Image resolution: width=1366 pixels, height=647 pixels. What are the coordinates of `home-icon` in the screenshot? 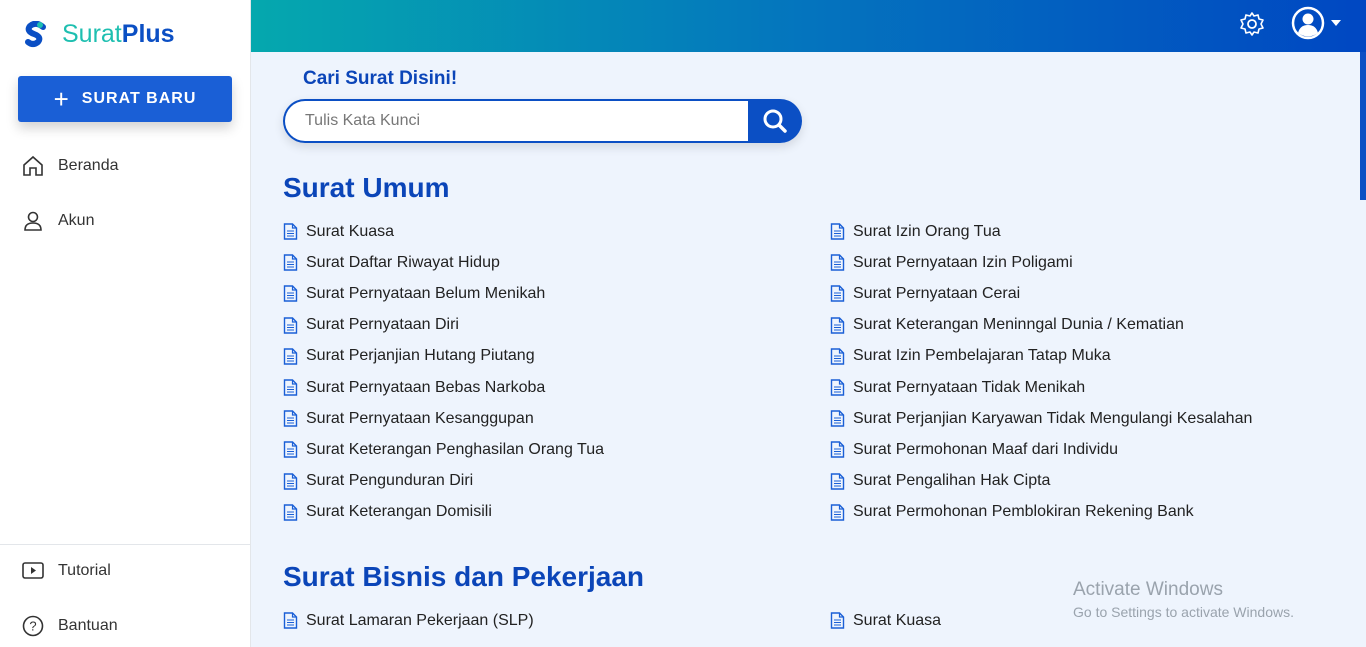 It's located at (33, 165).